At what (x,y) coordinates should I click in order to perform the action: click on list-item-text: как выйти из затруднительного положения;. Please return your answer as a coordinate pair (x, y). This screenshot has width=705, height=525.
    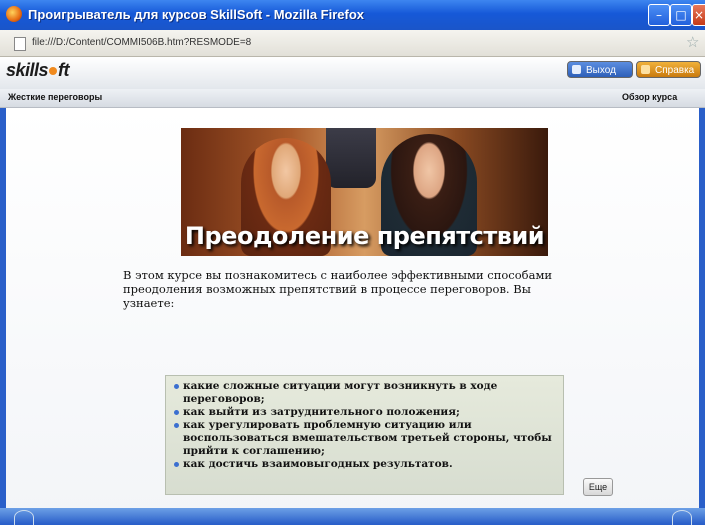
    Looking at the image, I should click on (321, 412).